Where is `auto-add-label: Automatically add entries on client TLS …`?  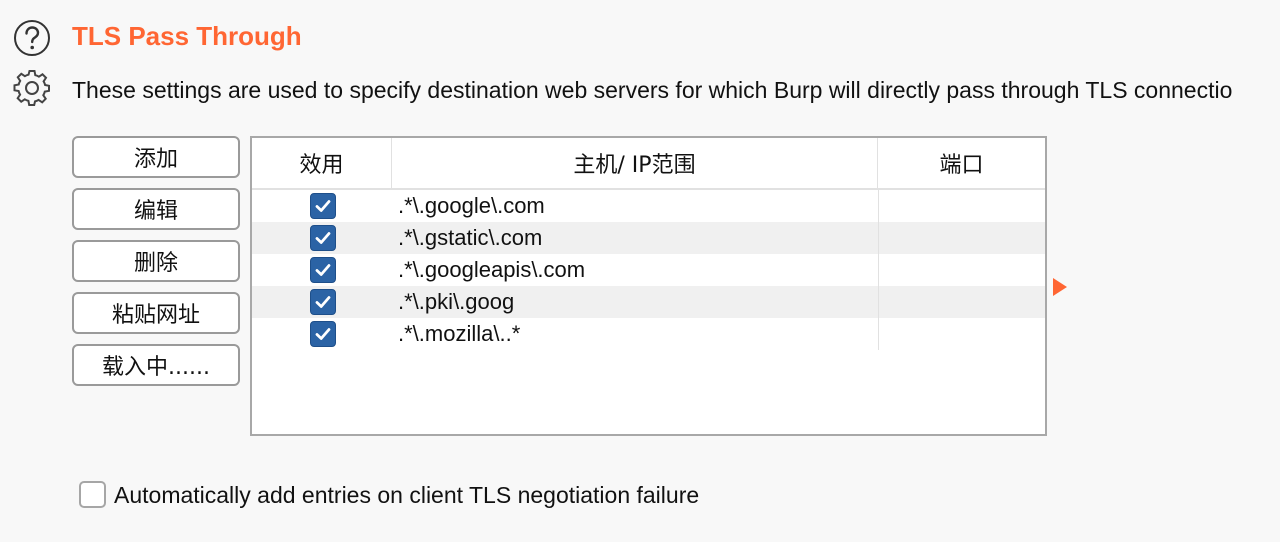 auto-add-label: Automatically add entries on client TLS … is located at coordinates (406, 495).